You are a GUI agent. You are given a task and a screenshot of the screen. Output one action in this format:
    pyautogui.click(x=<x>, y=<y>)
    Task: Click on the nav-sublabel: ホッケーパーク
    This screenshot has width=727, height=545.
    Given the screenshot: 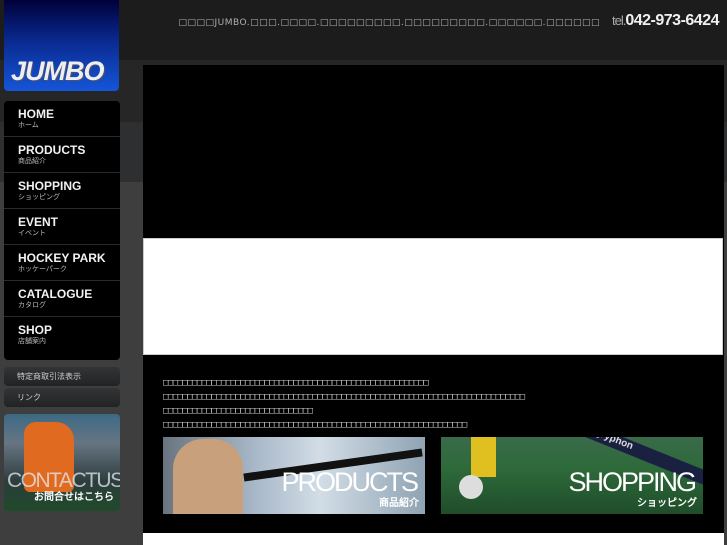 What is the action you would take?
    pyautogui.click(x=42, y=268)
    